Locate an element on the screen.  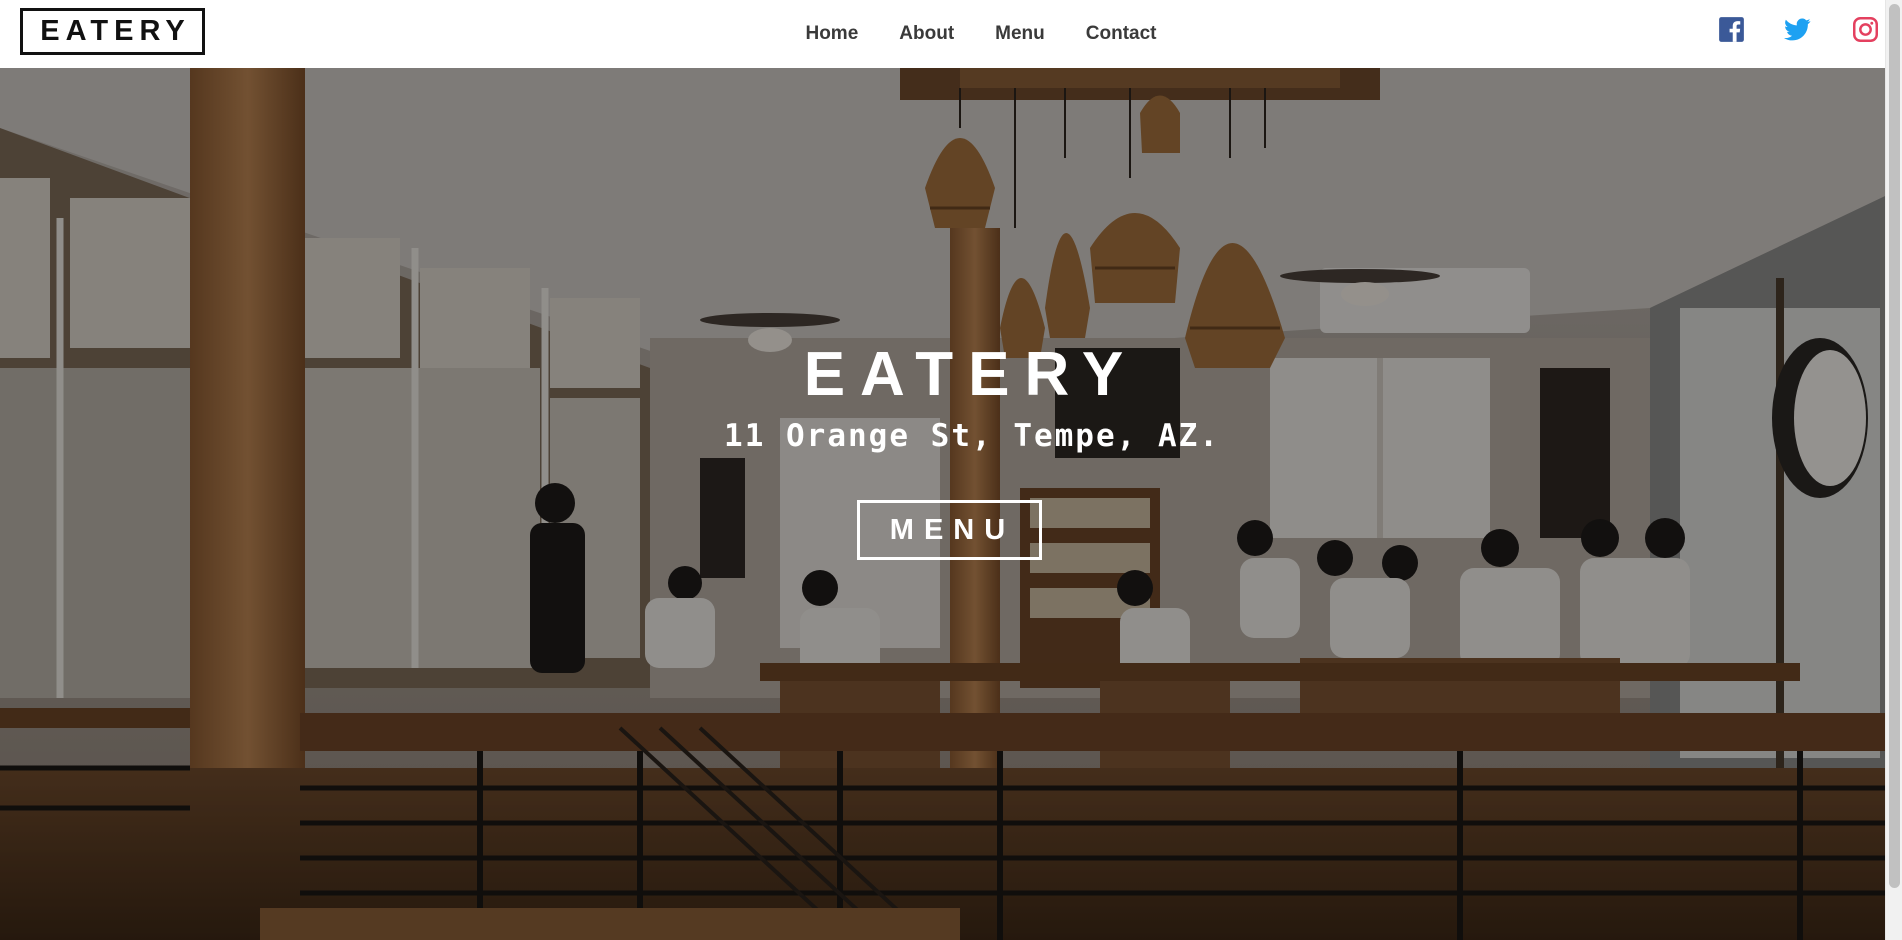
main-nav: Home About Menu Contact is located at coordinates (951, 34).